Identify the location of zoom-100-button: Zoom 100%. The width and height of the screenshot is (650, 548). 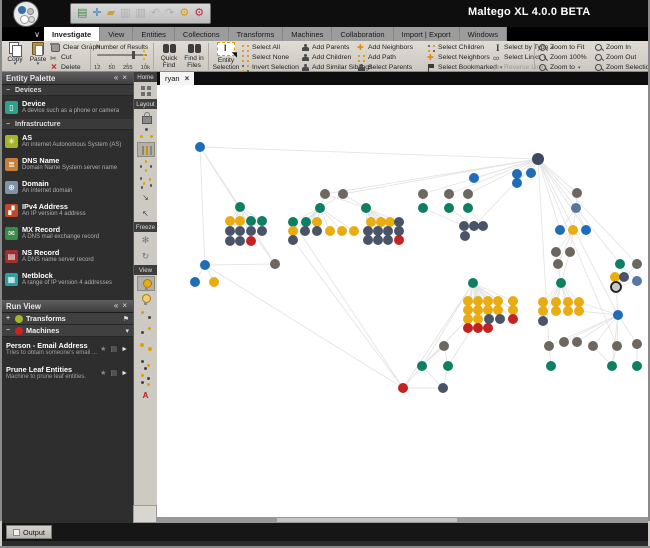
(563, 58).